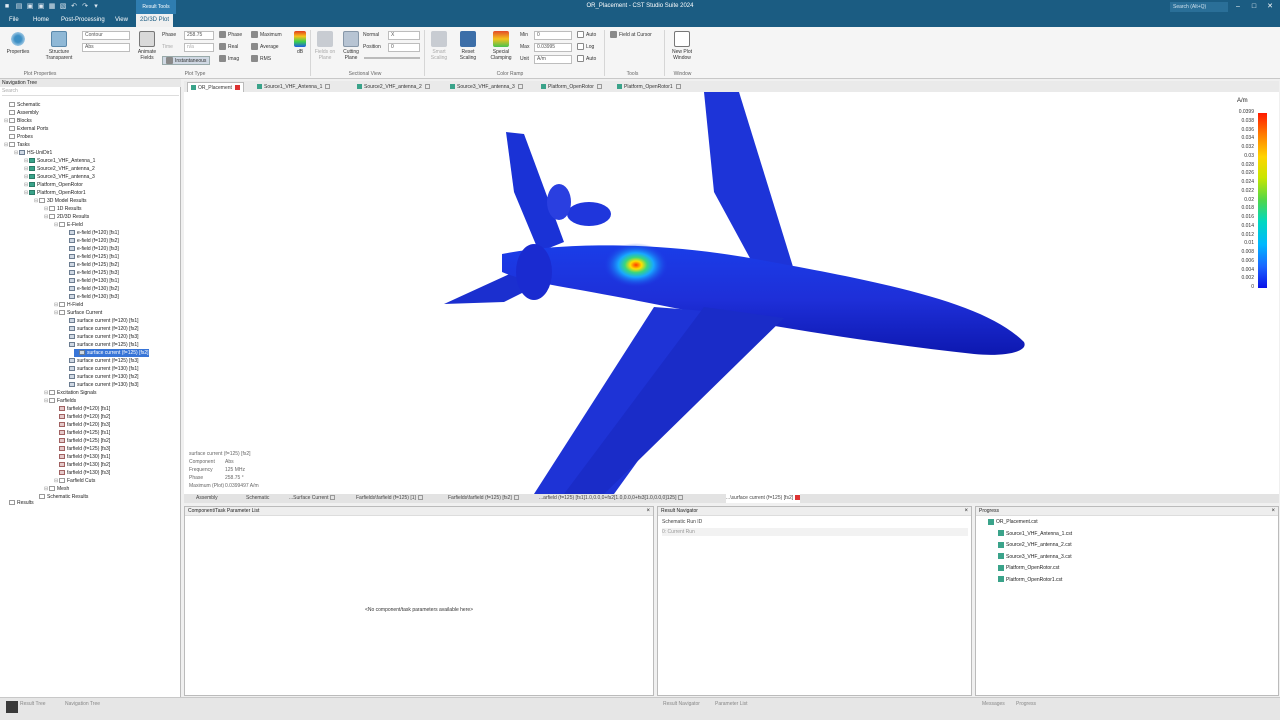 This screenshot has height=720, width=1280. What do you see at coordinates (82, 465) in the screenshot?
I see `tree-item: farfield (f=130) [fs2]` at bounding box center [82, 465].